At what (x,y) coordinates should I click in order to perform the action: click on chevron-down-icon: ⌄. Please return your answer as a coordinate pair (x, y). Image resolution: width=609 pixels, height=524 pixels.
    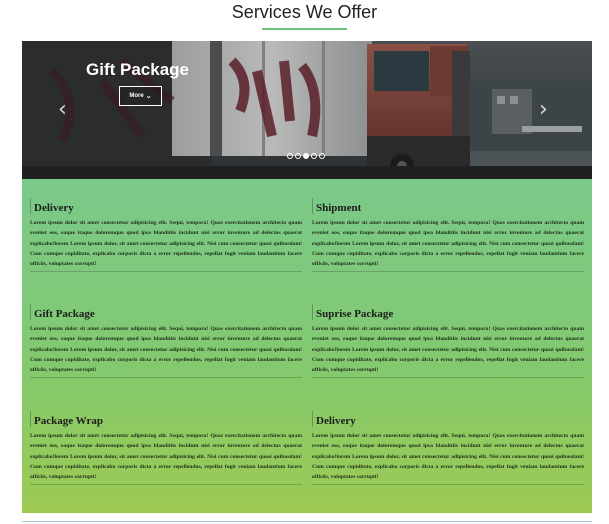
    Looking at the image, I should click on (148, 96).